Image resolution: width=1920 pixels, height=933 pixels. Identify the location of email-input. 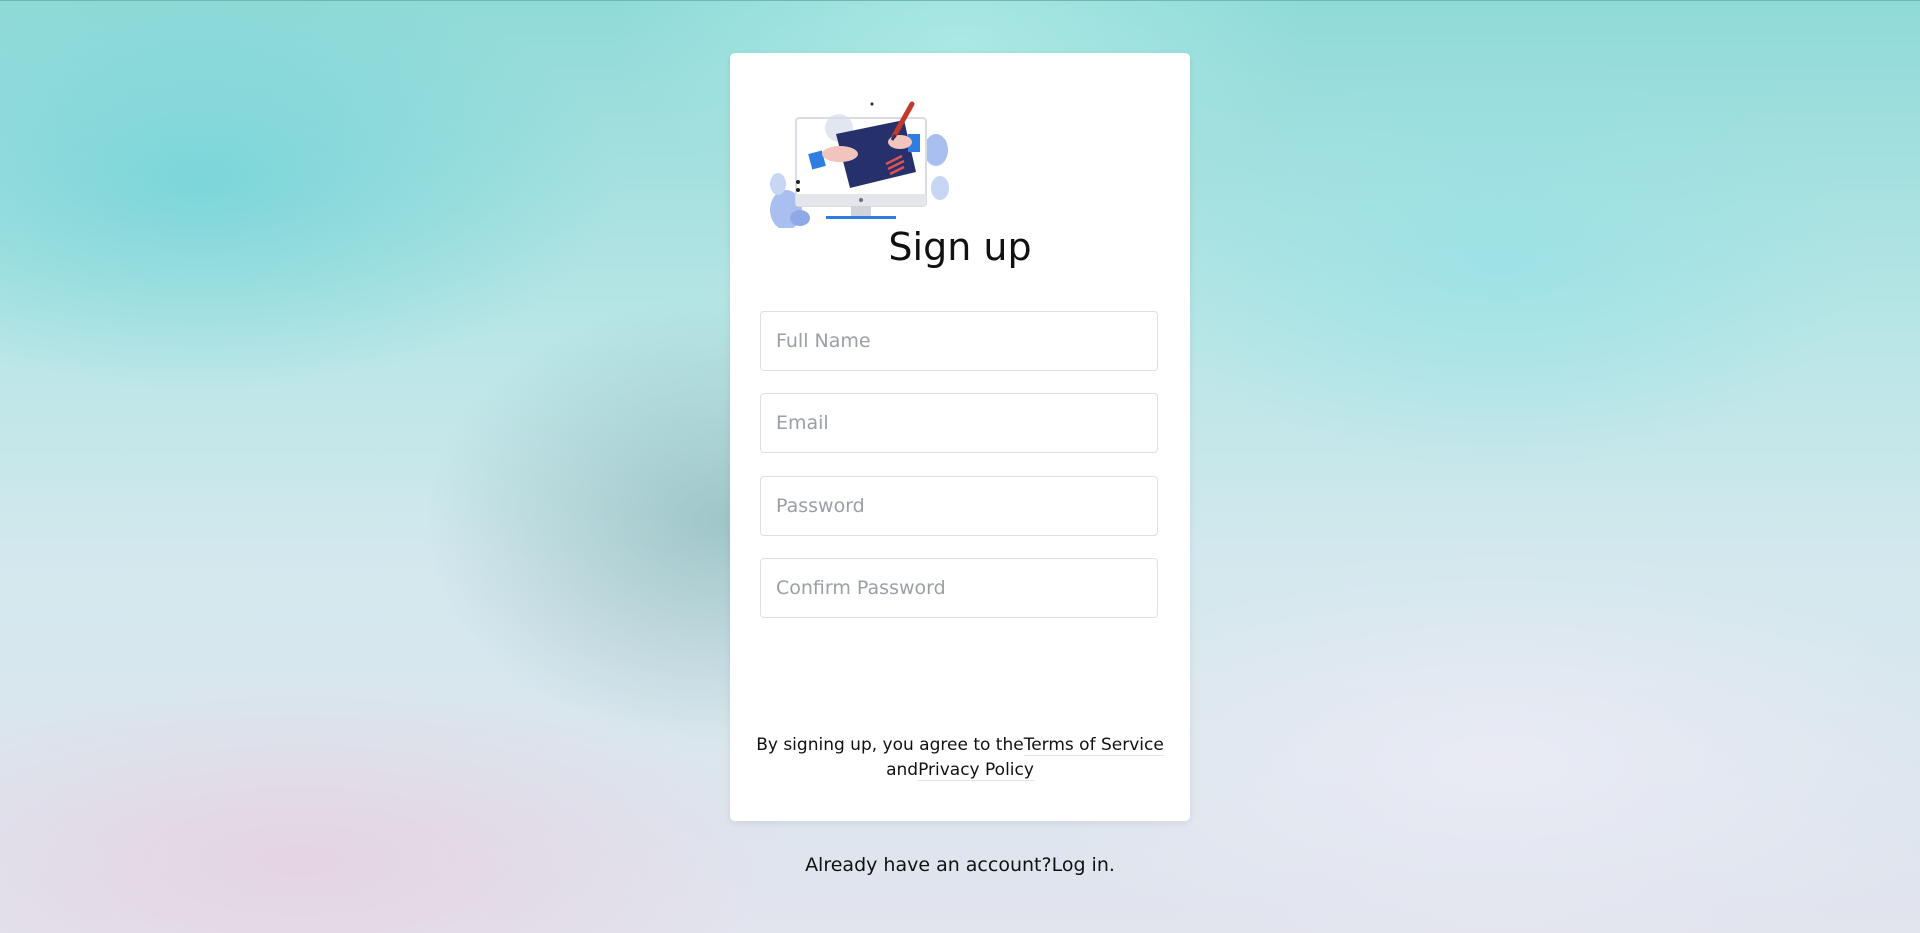
(959, 423).